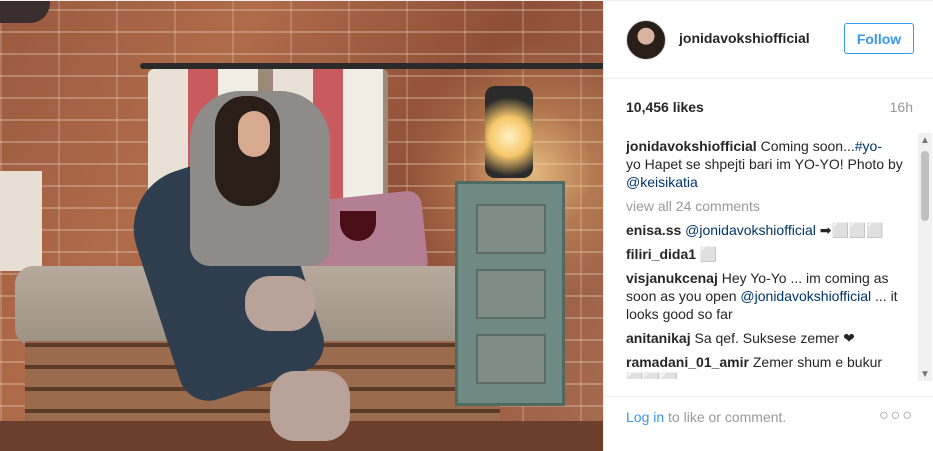 Image resolution: width=933 pixels, height=451 pixels. What do you see at coordinates (849, 230) in the screenshot?
I see `comment-text: ➡⬜⬜⬜` at bounding box center [849, 230].